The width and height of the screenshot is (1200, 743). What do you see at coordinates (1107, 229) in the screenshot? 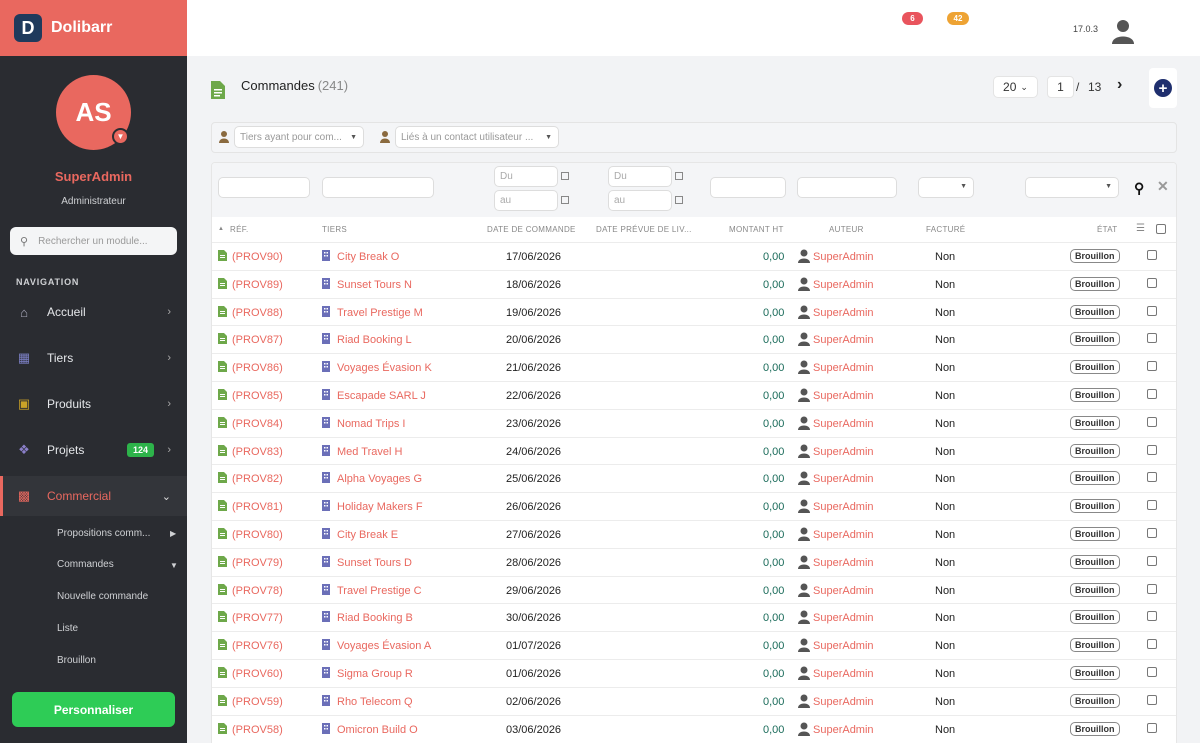
I see `column-header-status: ÉTAT` at bounding box center [1107, 229].